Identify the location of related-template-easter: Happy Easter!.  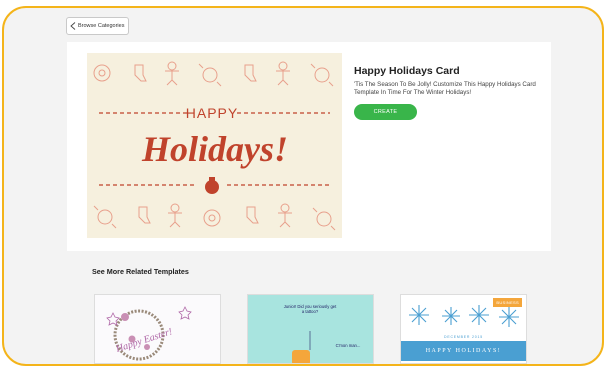
(157, 329).